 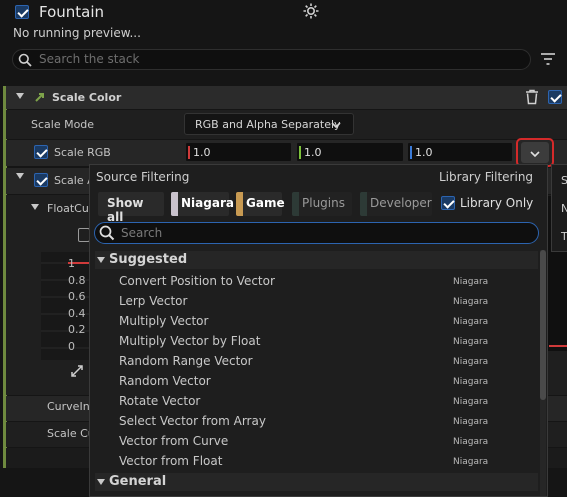 What do you see at coordinates (71, 346) in the screenshot?
I see `curve-y-tick: 0` at bounding box center [71, 346].